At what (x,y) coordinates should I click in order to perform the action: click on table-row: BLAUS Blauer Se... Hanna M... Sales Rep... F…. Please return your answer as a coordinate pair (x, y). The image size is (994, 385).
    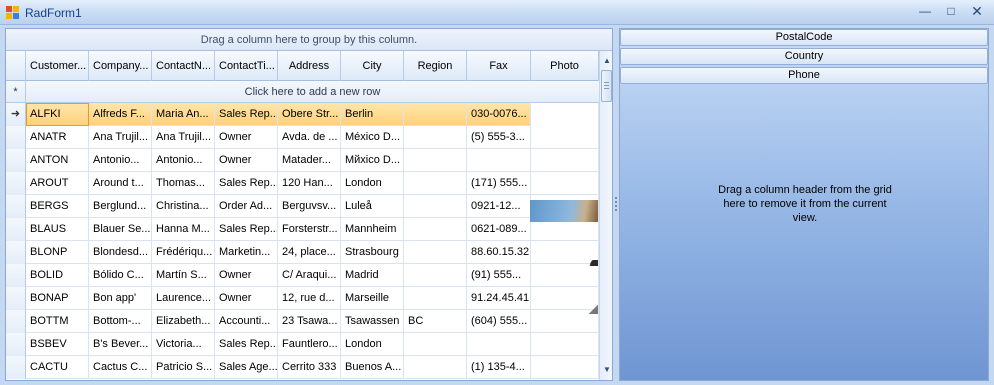
    Looking at the image, I should click on (302, 229).